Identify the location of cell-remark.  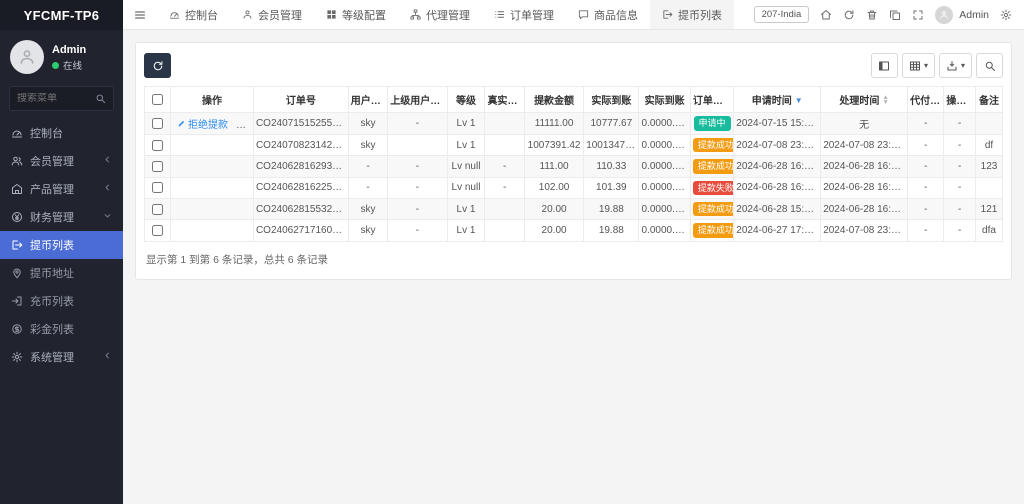
(989, 188).